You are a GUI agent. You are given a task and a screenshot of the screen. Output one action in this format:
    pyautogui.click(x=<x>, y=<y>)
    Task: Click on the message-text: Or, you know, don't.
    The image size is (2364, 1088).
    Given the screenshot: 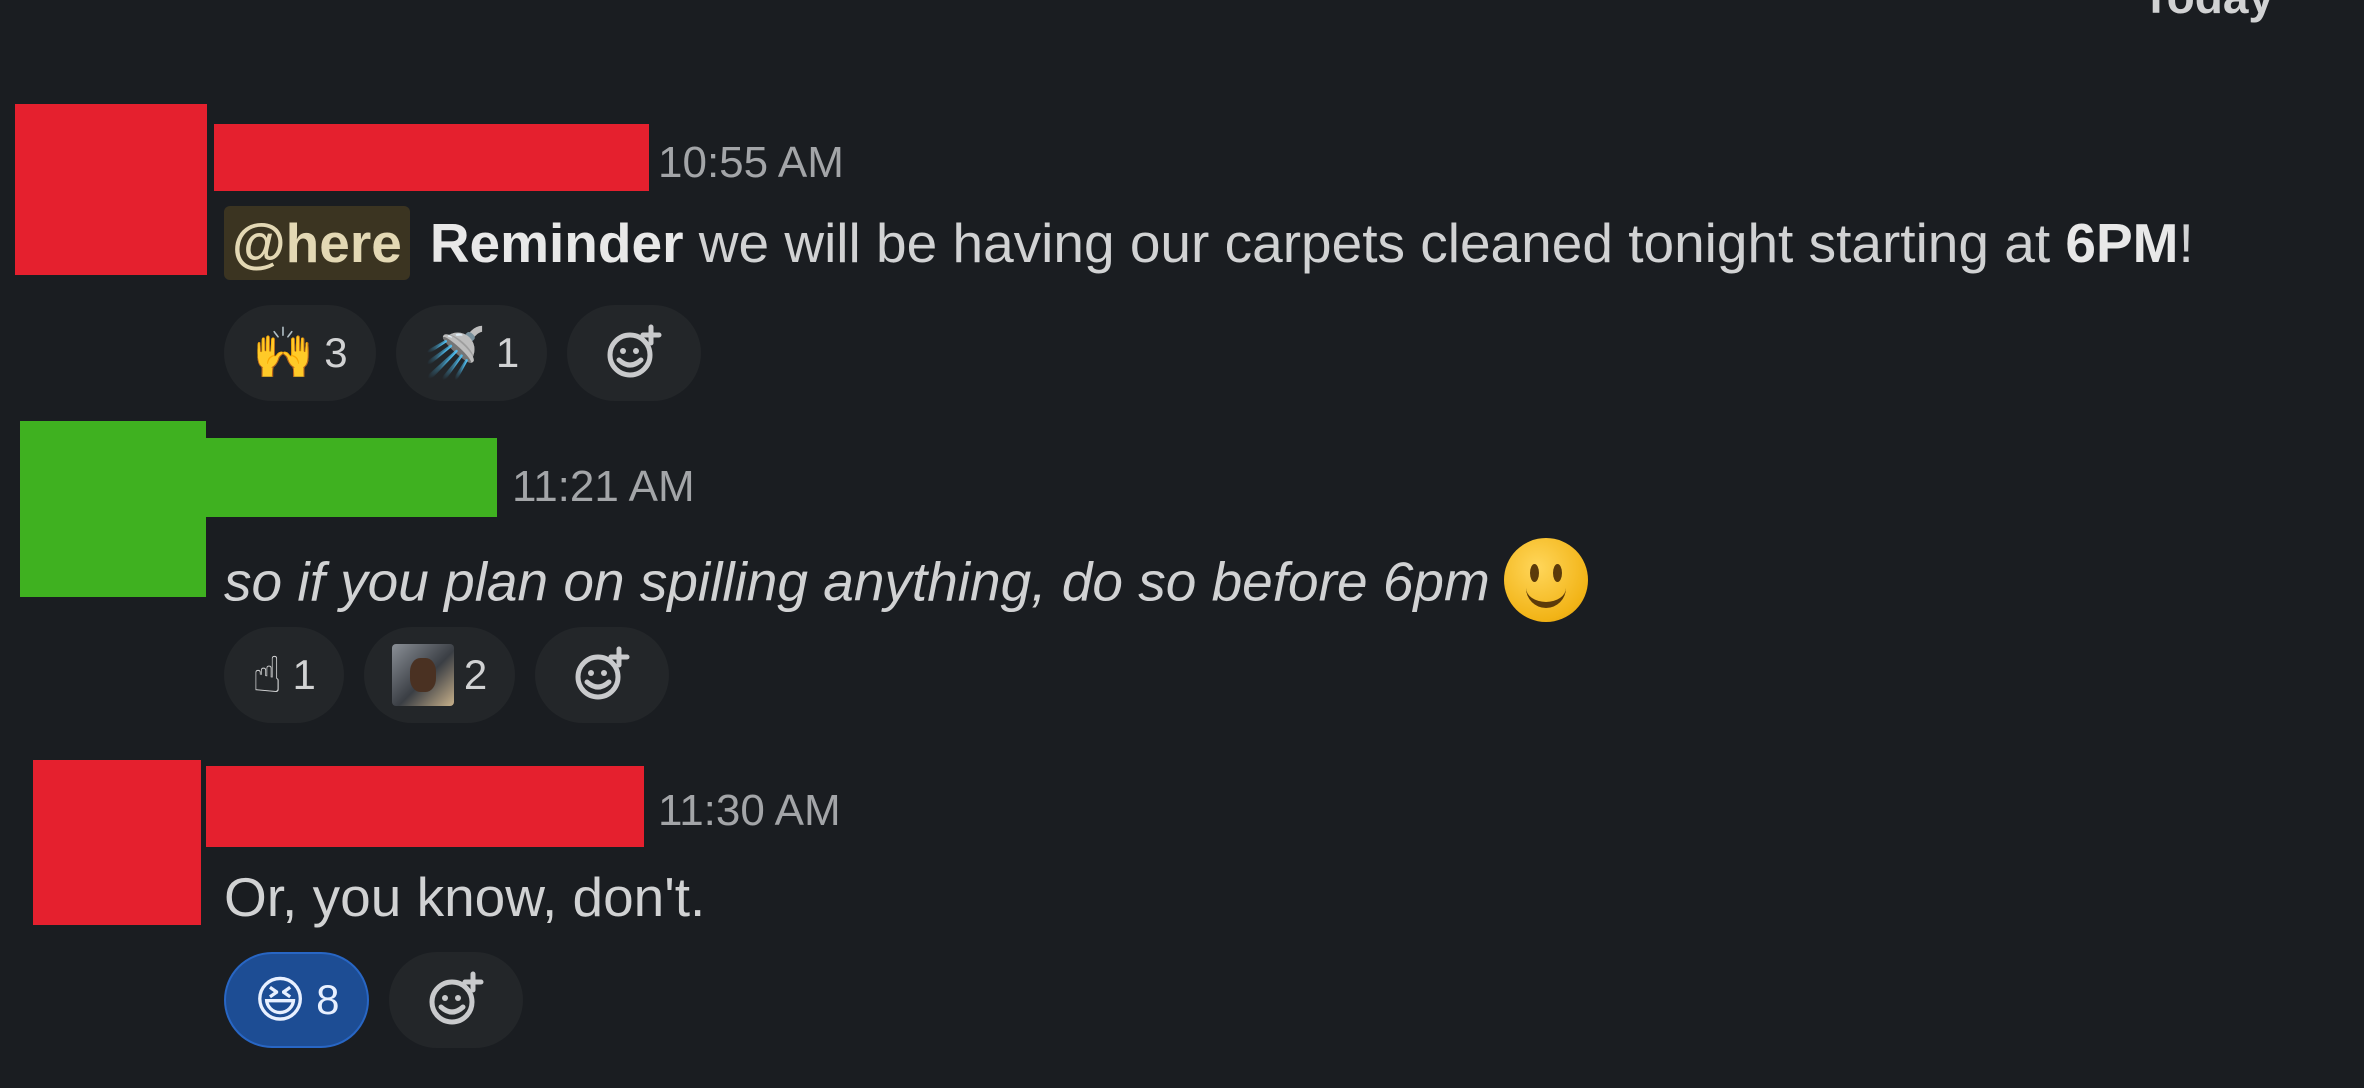 What is the action you would take?
    pyautogui.click(x=464, y=897)
    